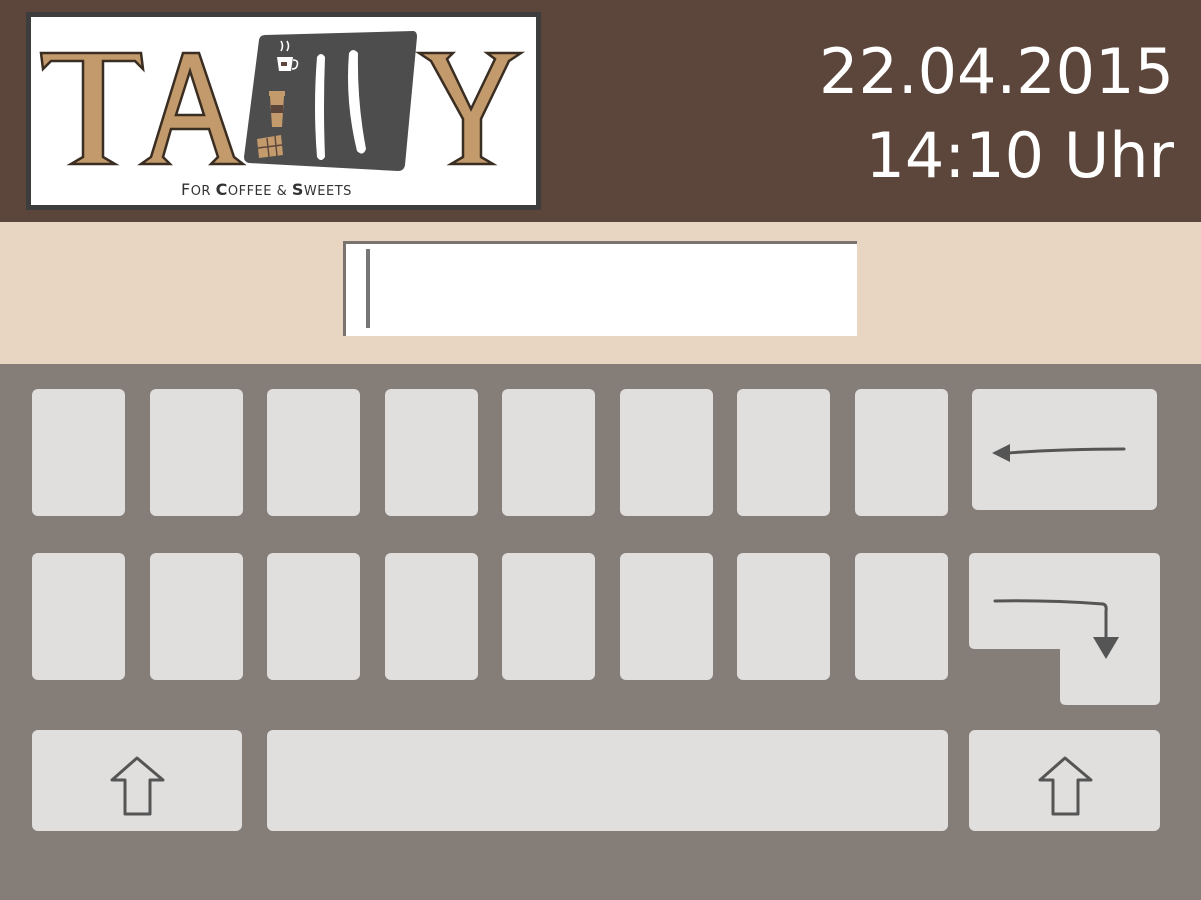 This screenshot has width=1201, height=900. What do you see at coordinates (92, 108) in the screenshot?
I see `logo-letter-t` at bounding box center [92, 108].